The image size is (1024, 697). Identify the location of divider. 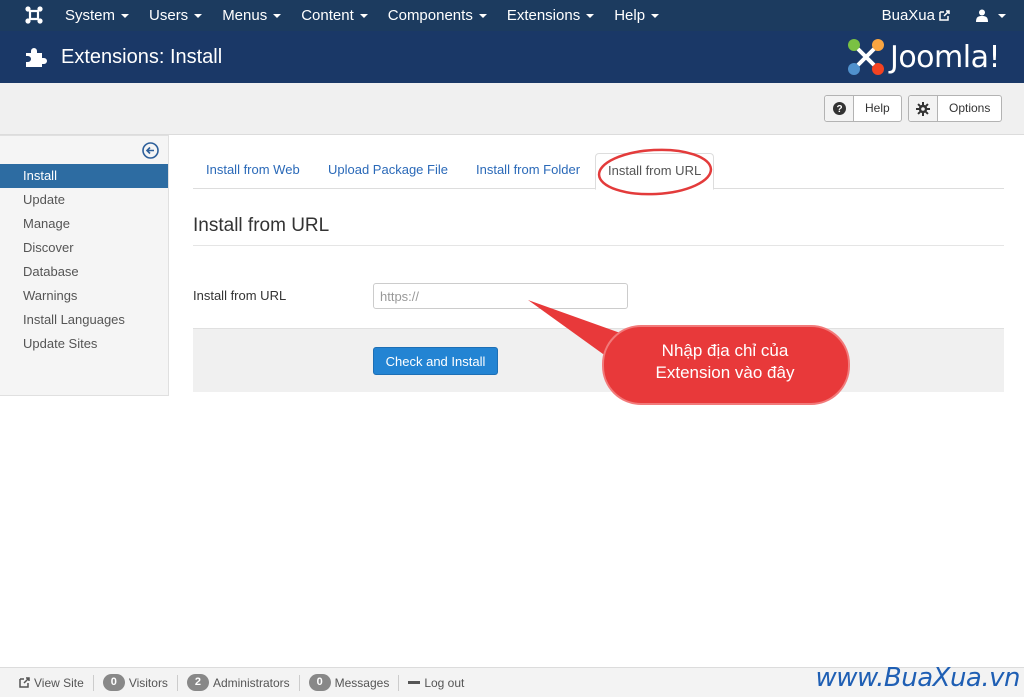
(598, 245).